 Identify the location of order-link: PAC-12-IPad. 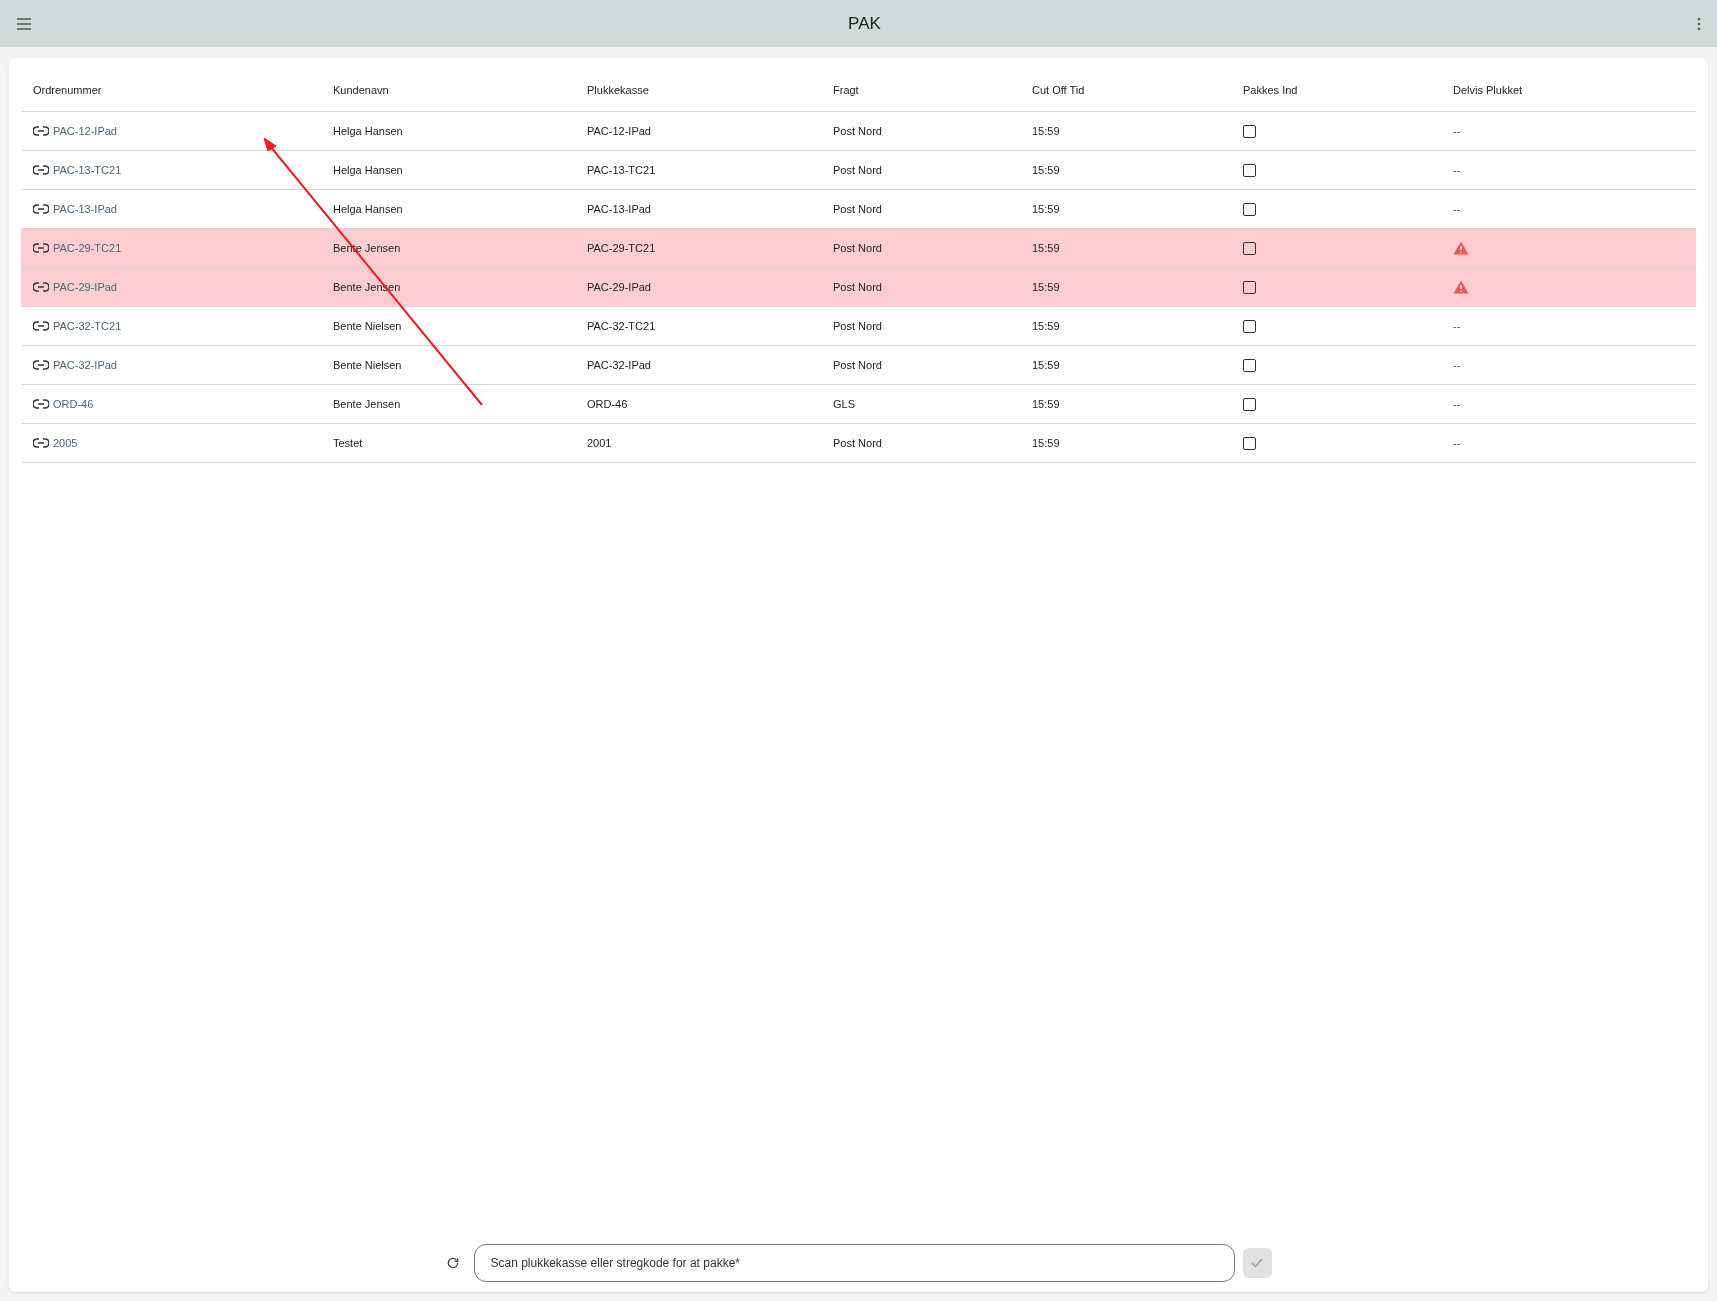
(171, 131).